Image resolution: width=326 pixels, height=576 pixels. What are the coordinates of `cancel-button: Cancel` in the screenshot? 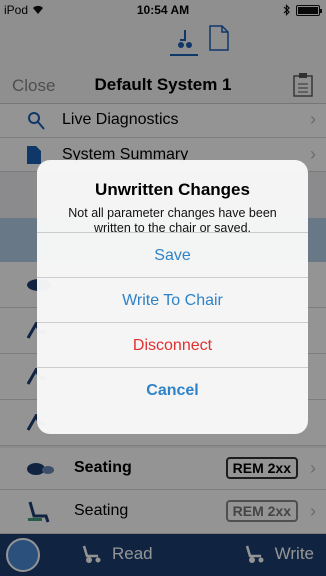 It's located at (172, 389).